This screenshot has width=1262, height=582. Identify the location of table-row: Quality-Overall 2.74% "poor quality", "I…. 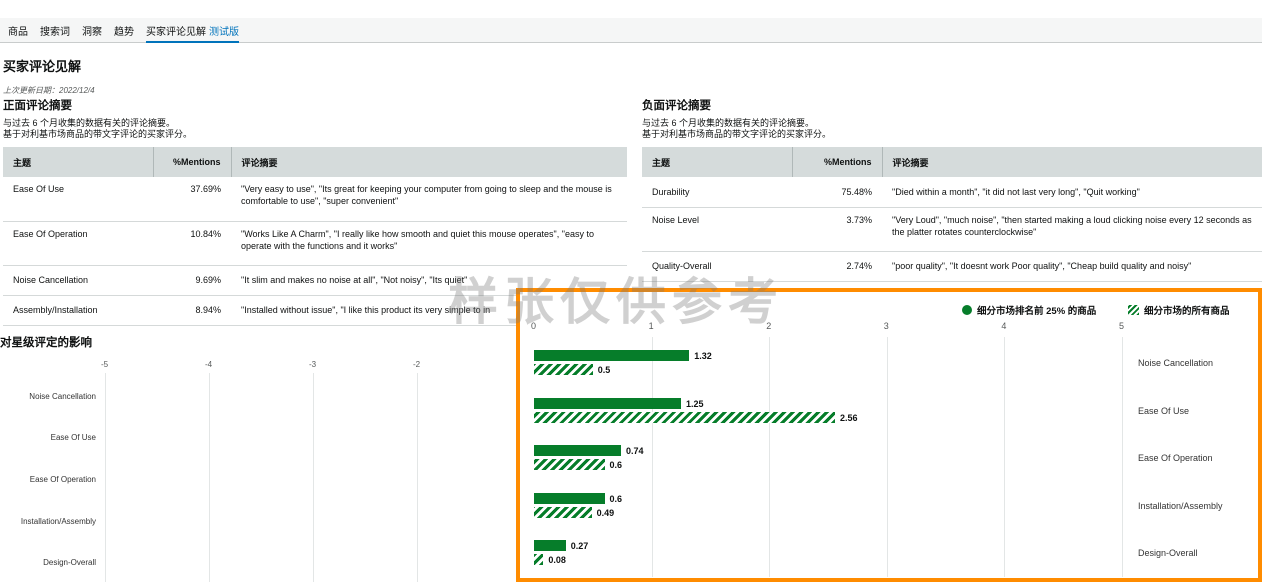
(952, 266).